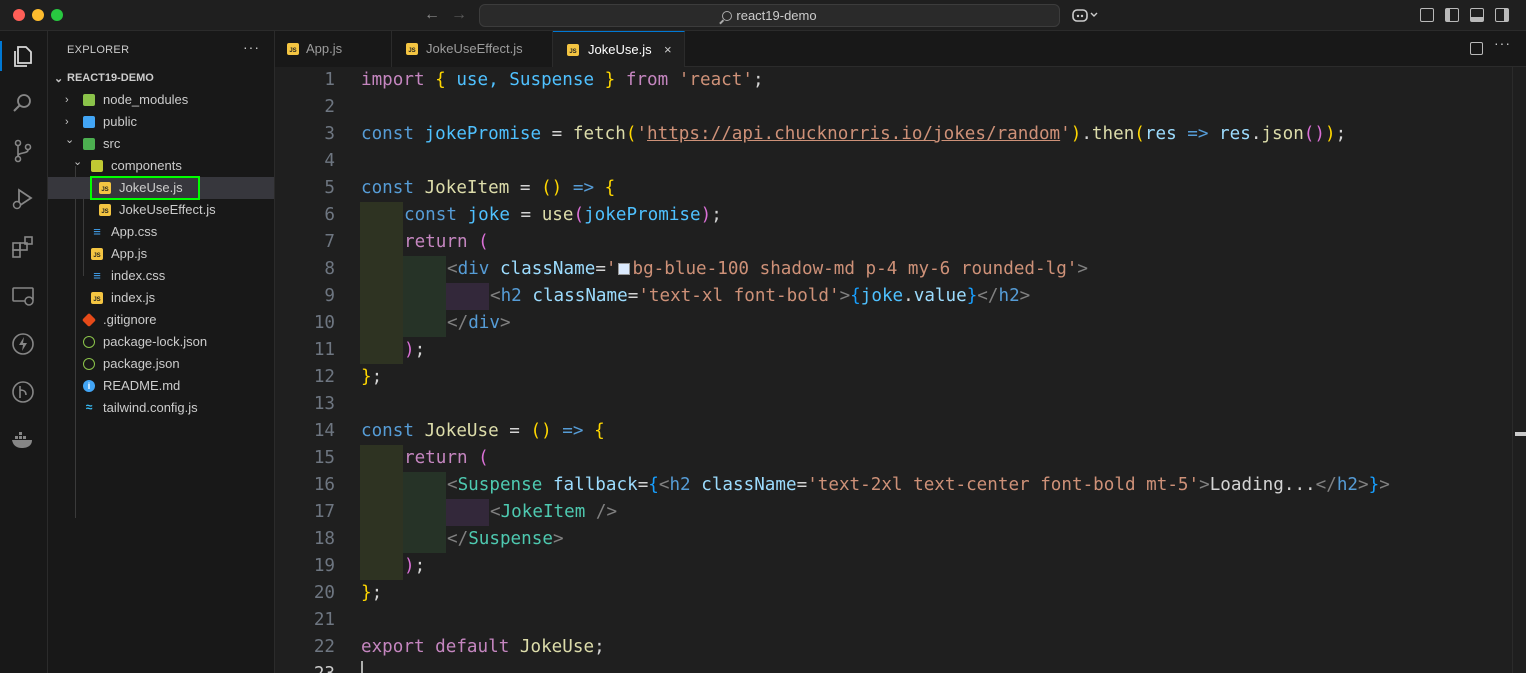 This screenshot has width=1526, height=673. I want to click on tree-item-app-js: JS App.js, so click(161, 254).